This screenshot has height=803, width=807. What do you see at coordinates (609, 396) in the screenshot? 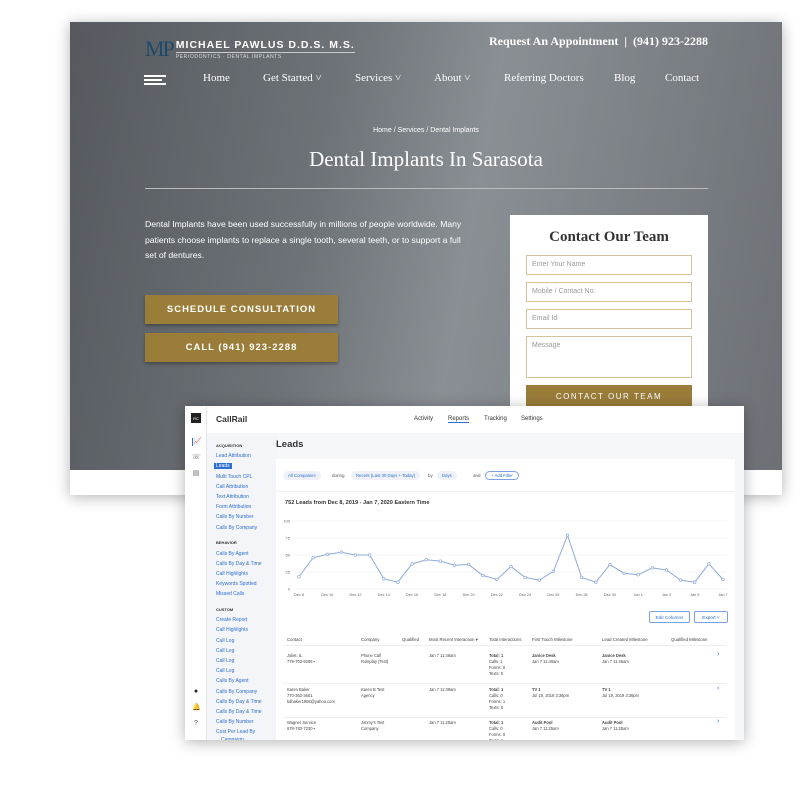
I see `contact-submit-button: CONTACT OUR TEAM` at bounding box center [609, 396].